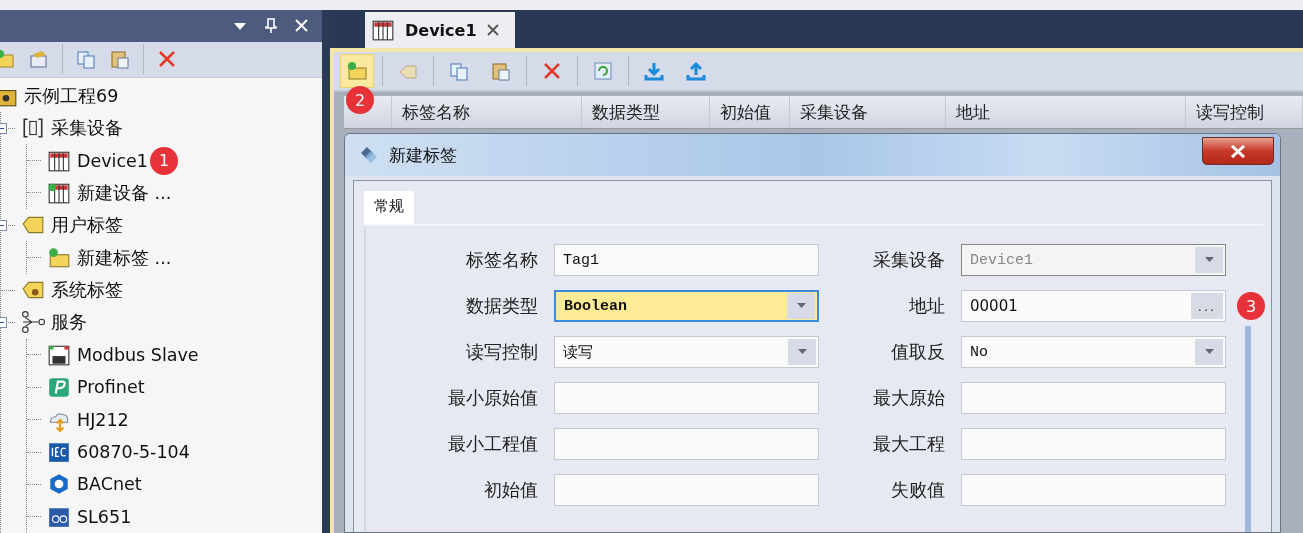 The width and height of the screenshot is (1303, 533). What do you see at coordinates (908, 398) in the screenshot?
I see `field-label: 最大原始` at bounding box center [908, 398].